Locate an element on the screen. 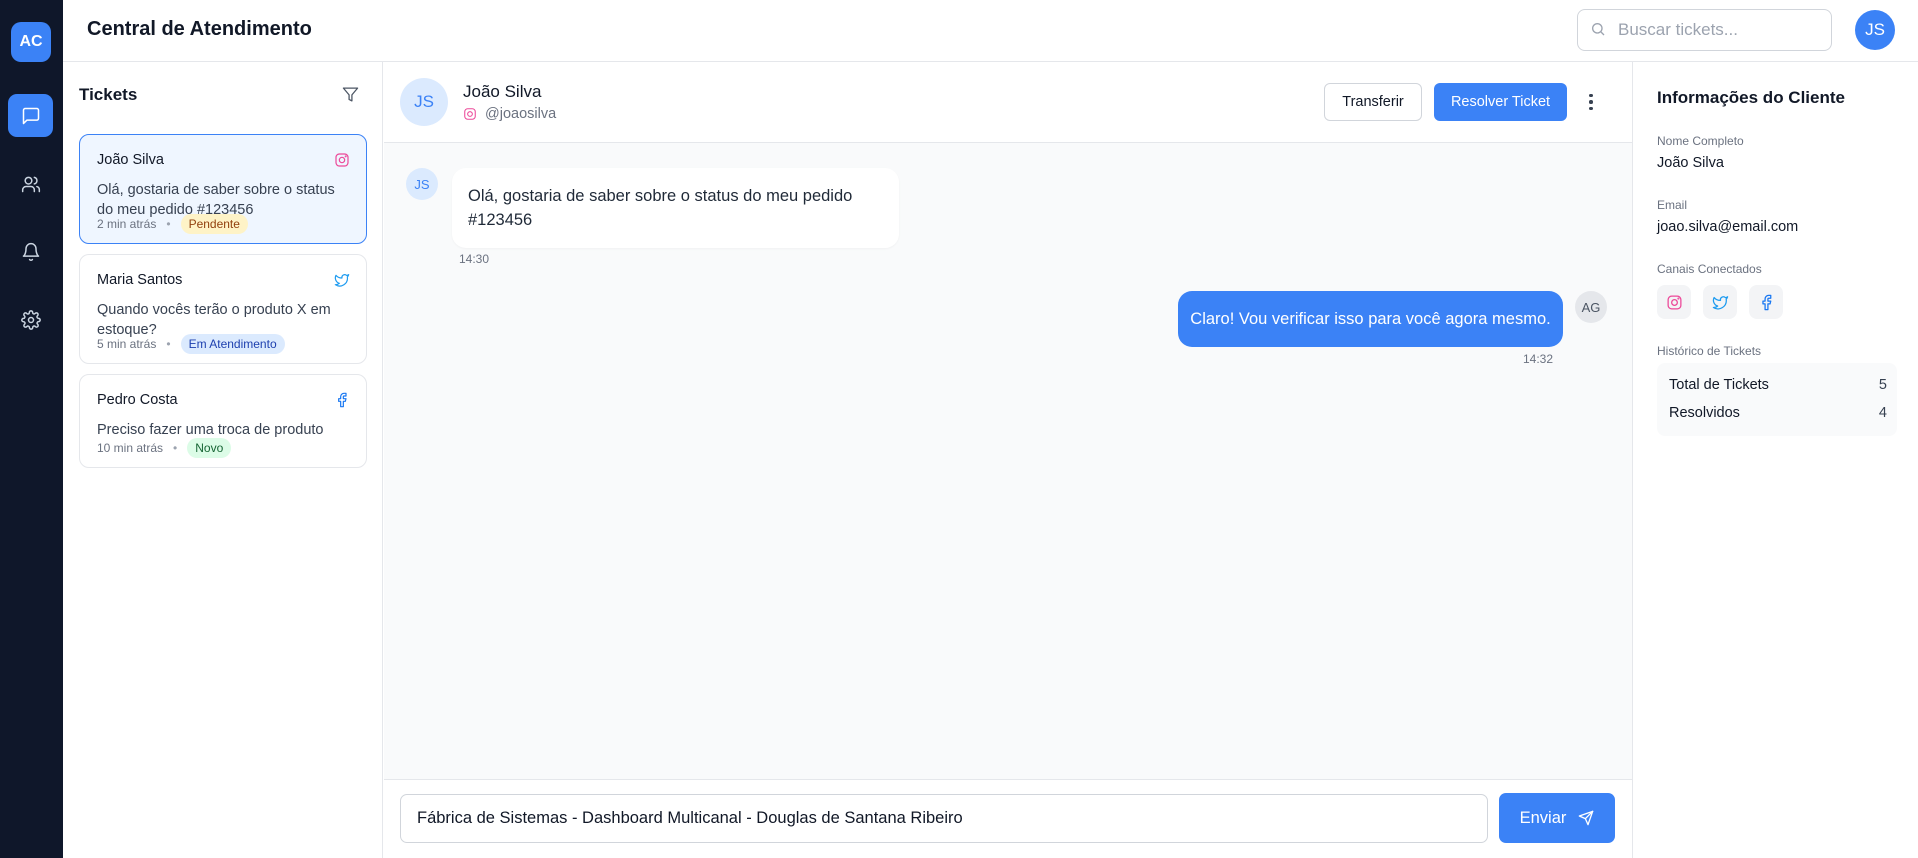  full-name-value: João Silva is located at coordinates (1690, 163).